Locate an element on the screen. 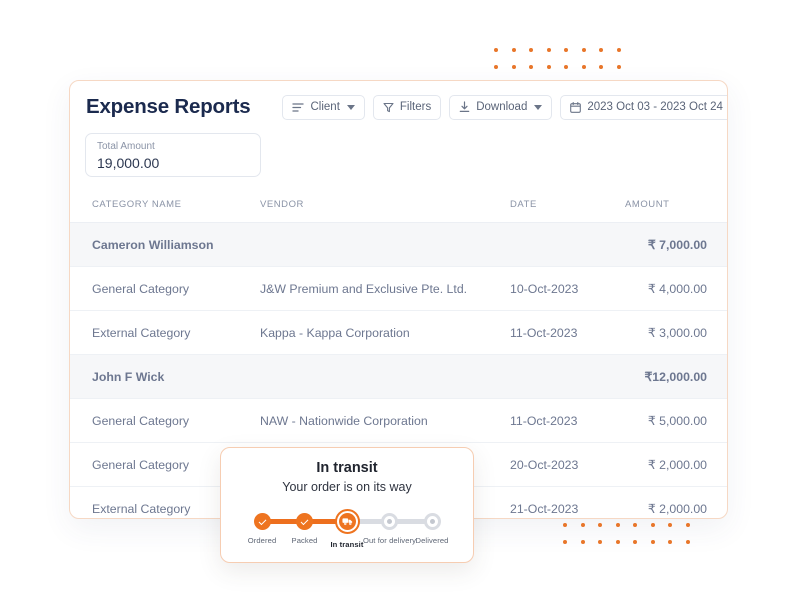 The image size is (800, 605). table-header-row: CATEGORY NAME VENDOR DATE AMOUNT is located at coordinates (398, 211).